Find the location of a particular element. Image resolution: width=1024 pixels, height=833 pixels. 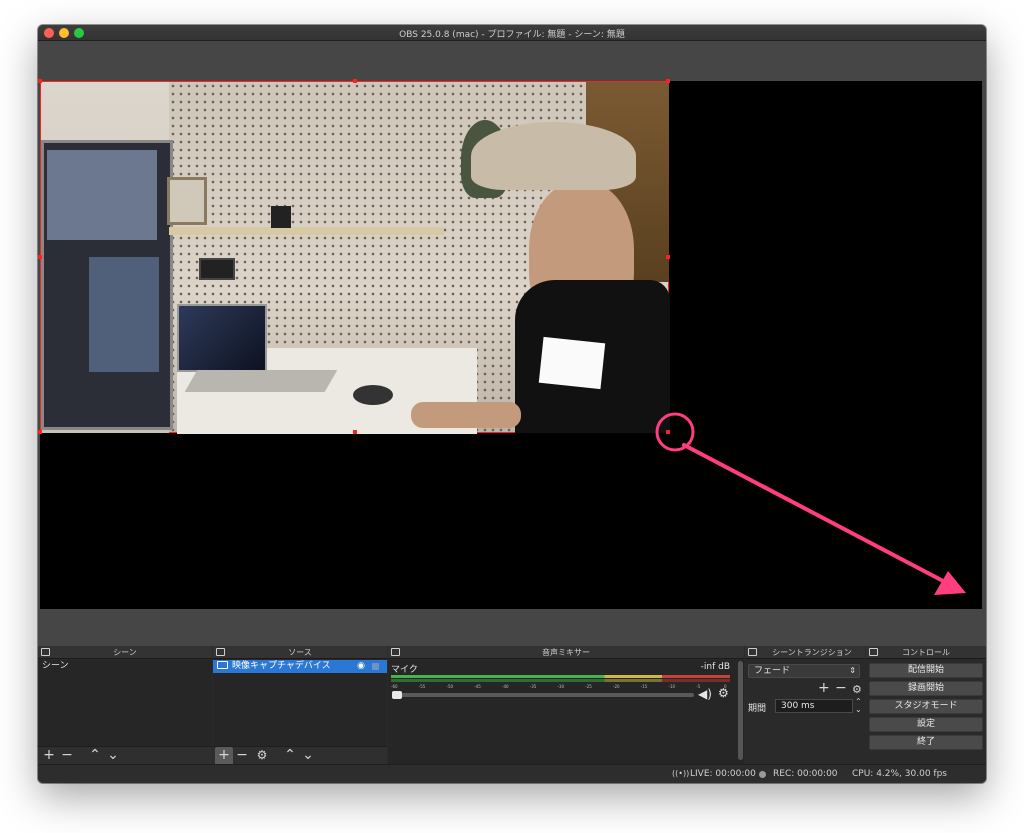

meter-tick-label: -20 is located at coordinates (616, 686).